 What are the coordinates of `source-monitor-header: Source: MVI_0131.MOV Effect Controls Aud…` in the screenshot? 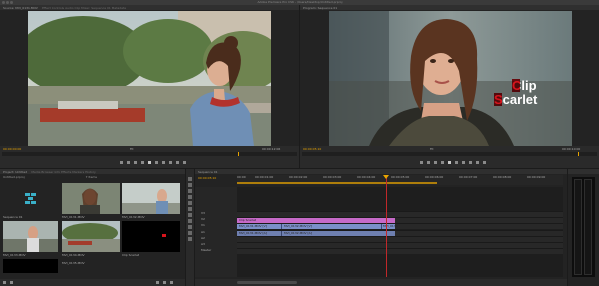 It's located at (149, 7).